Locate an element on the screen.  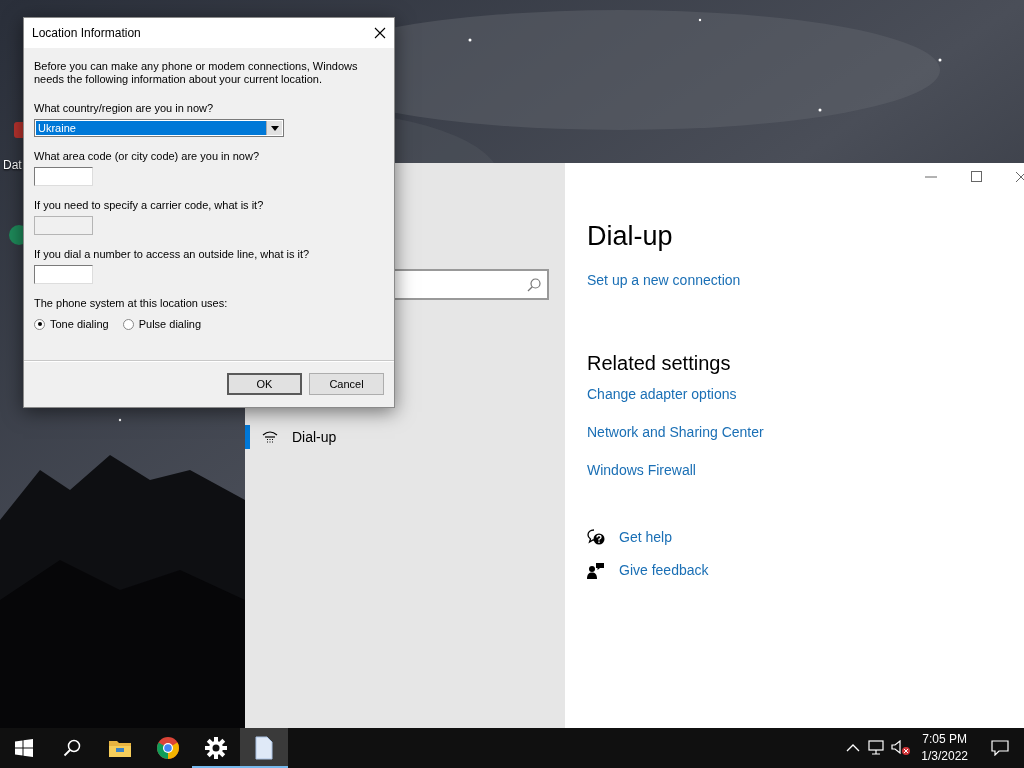
country-dropdown: Ukraine is located at coordinates (159, 128).